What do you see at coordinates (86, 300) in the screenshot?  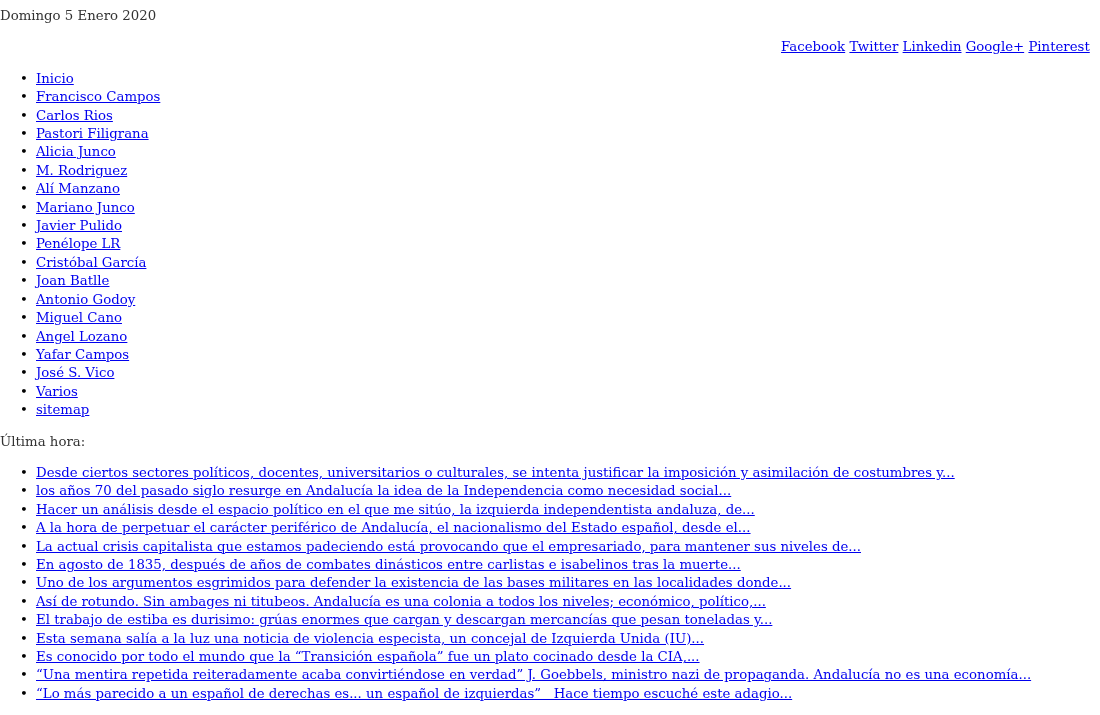 I see `nav-link: Antonio Godoy` at bounding box center [86, 300].